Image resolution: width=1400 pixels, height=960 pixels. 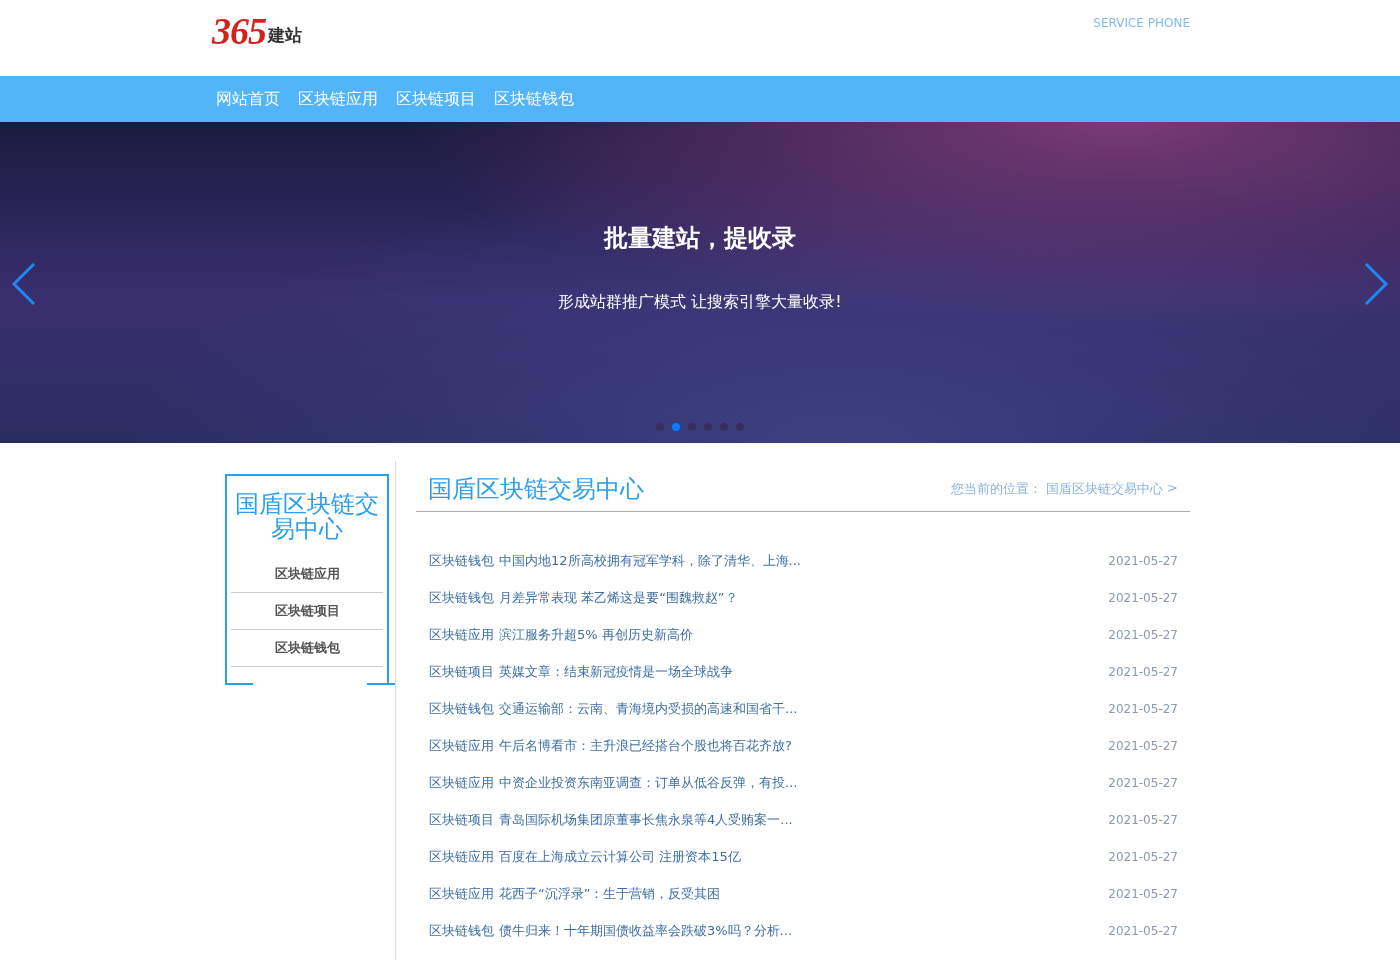 I want to click on chevron-right-icon, so click(x=1376, y=284).